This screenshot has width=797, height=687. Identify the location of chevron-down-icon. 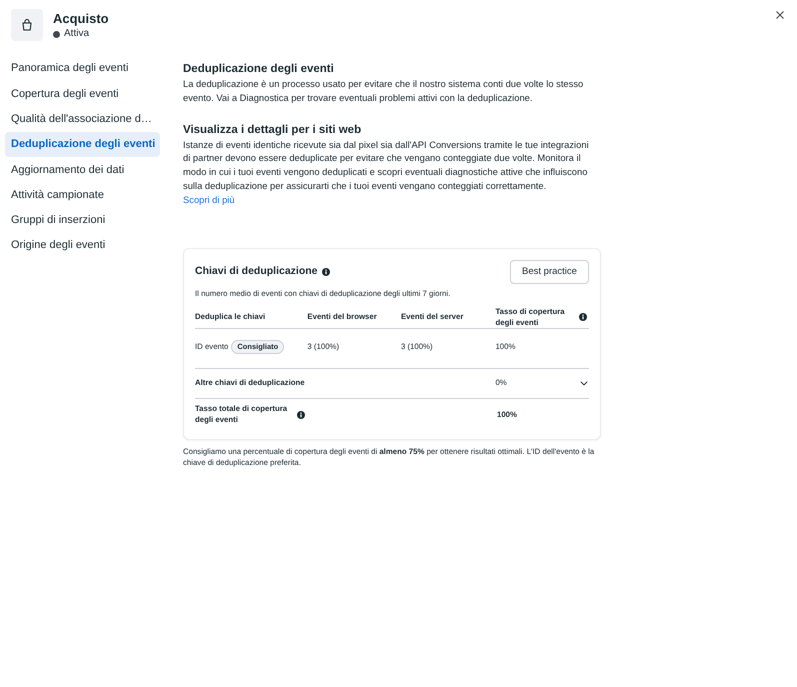
(584, 383).